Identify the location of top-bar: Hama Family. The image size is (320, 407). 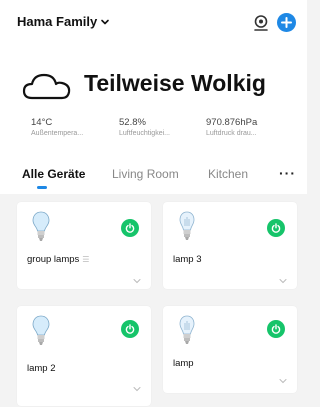
(153, 22).